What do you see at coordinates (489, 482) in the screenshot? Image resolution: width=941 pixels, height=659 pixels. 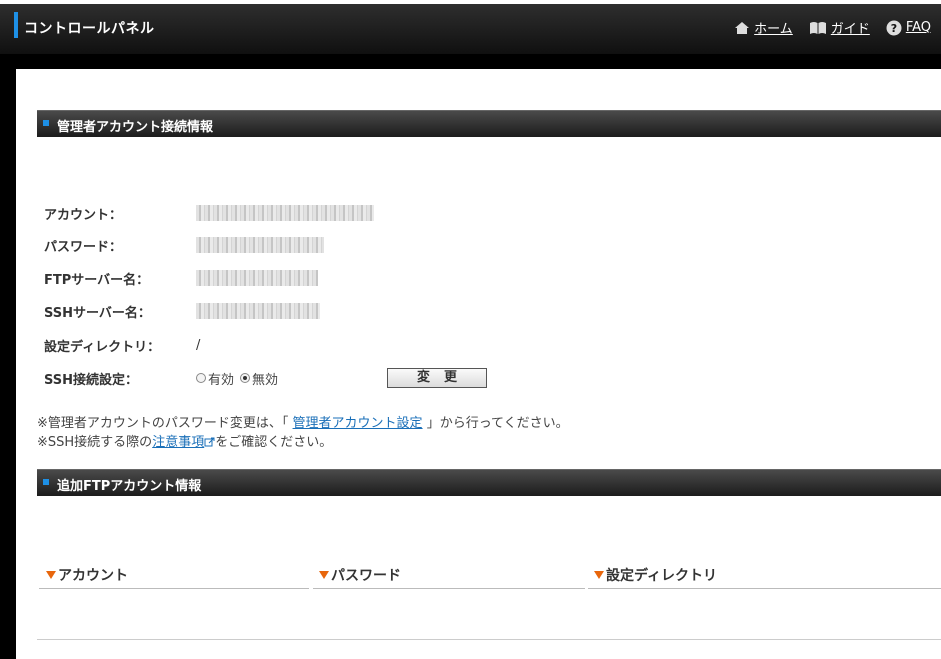 I see `ftp-section-header: 追加FTPアカウント情報` at bounding box center [489, 482].